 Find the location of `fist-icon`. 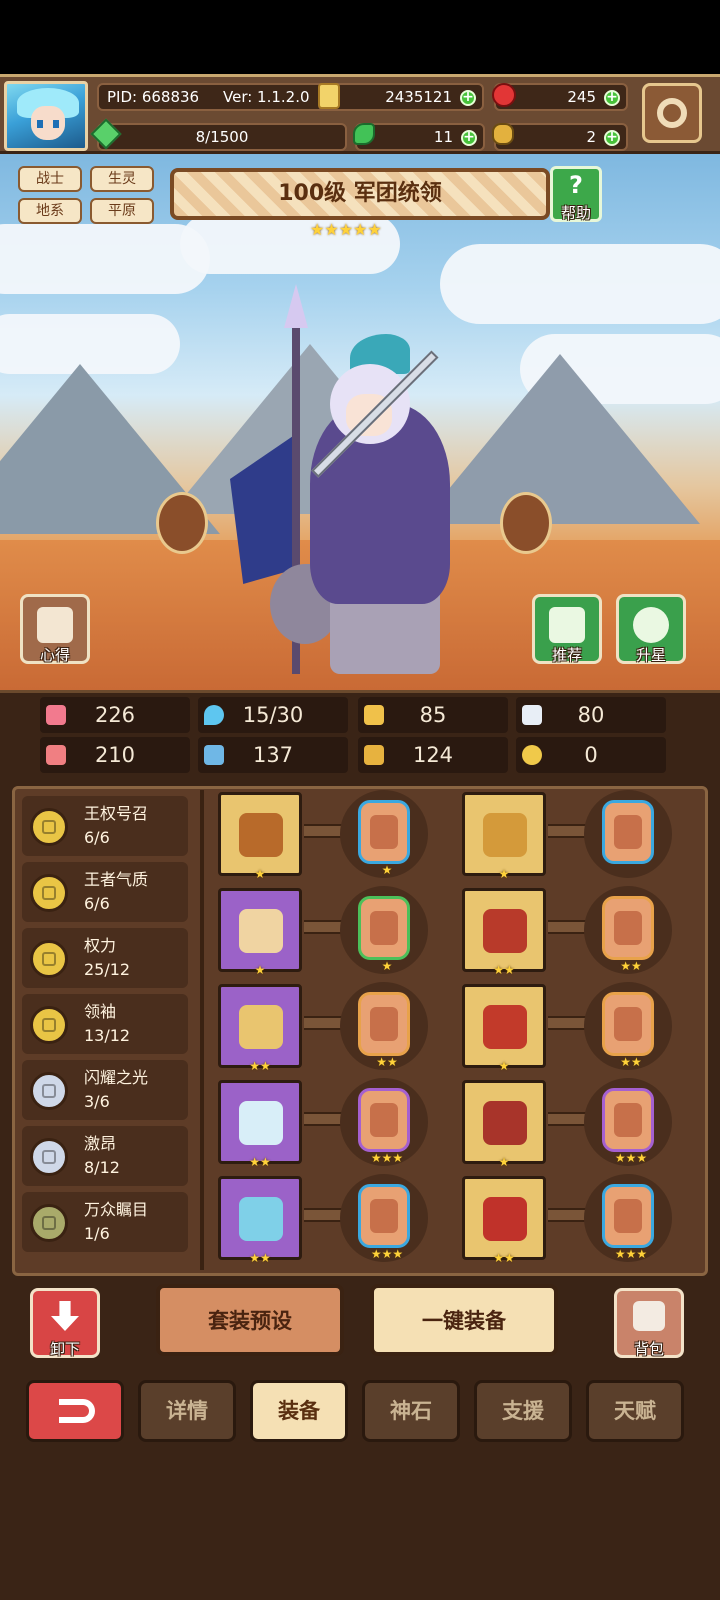

fist-icon is located at coordinates (56, 755).